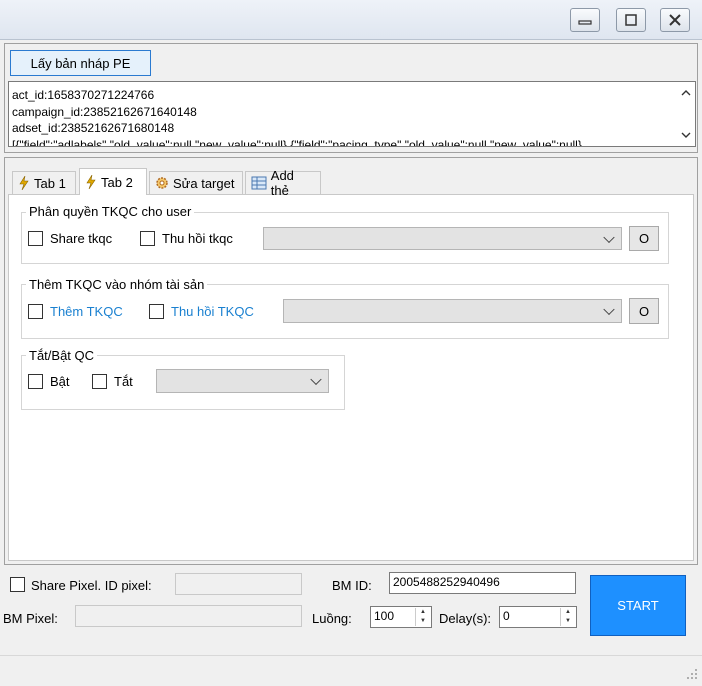 The image size is (702, 686). I want to click on group-asset-legend: Thêm TKQC vào nhóm tài sản, so click(117, 284).